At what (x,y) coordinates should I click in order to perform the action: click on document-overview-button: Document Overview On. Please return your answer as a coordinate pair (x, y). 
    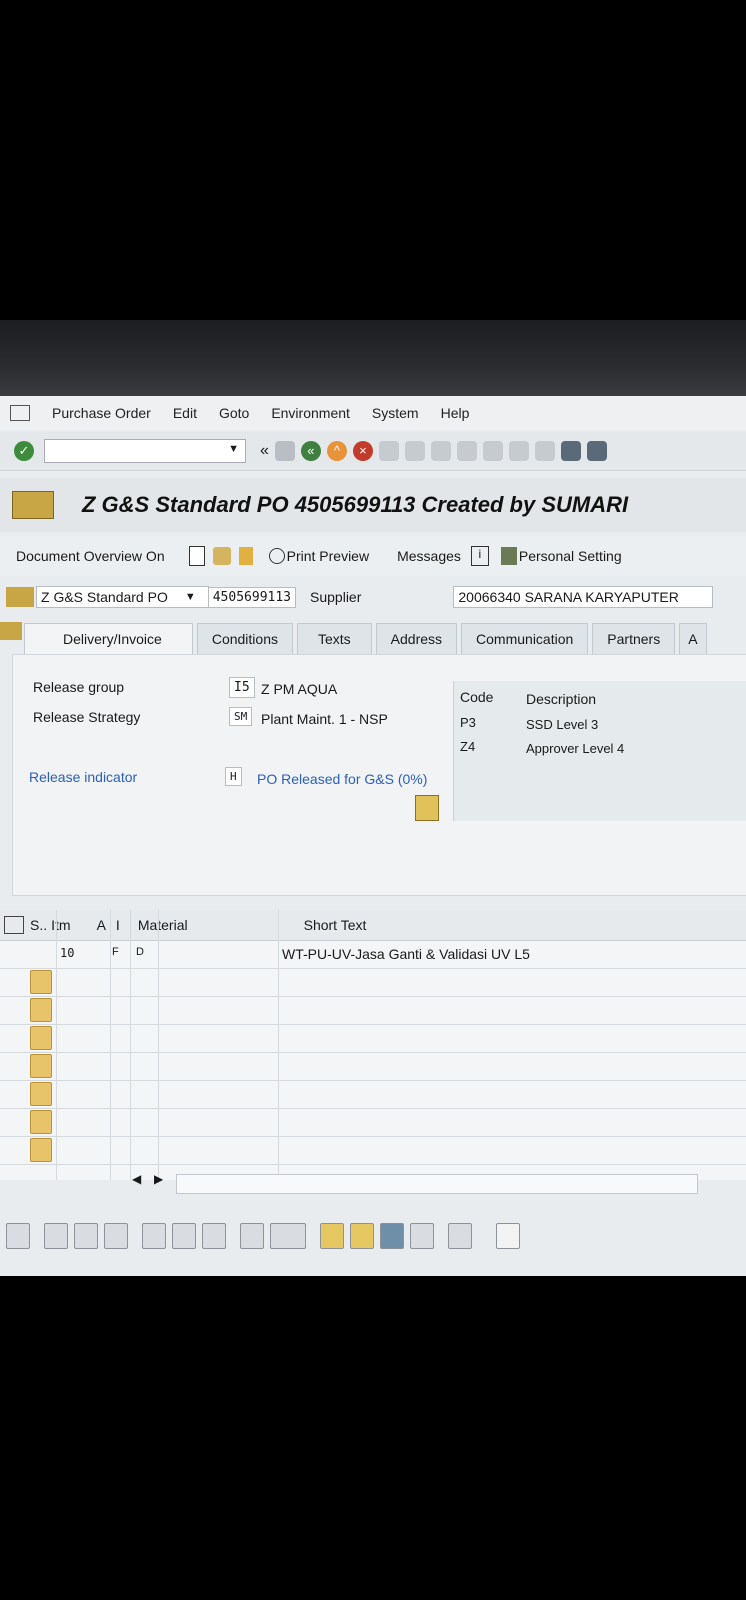
    Looking at the image, I should click on (90, 556).